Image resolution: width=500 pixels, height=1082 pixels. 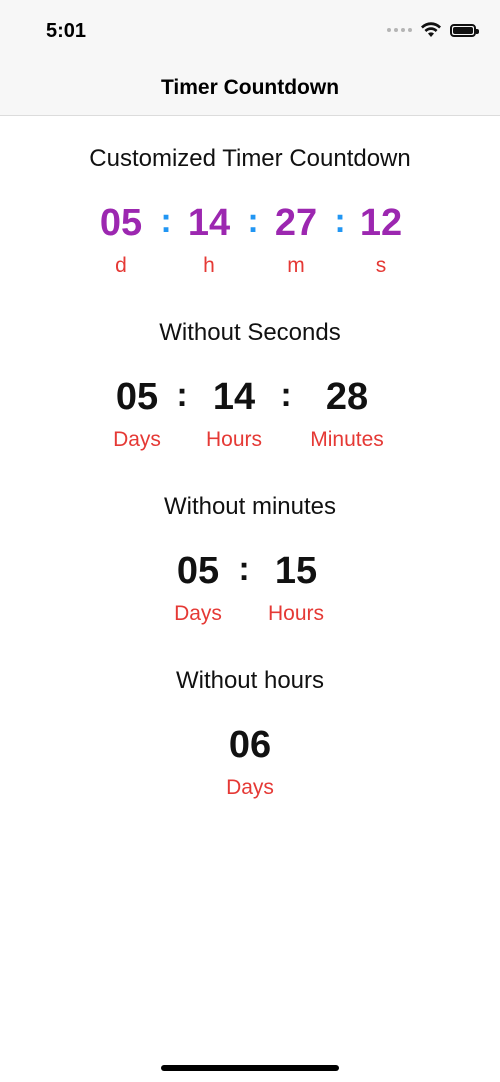 I want to click on no-minutes-section-title: Without minutes, so click(x=250, y=506).